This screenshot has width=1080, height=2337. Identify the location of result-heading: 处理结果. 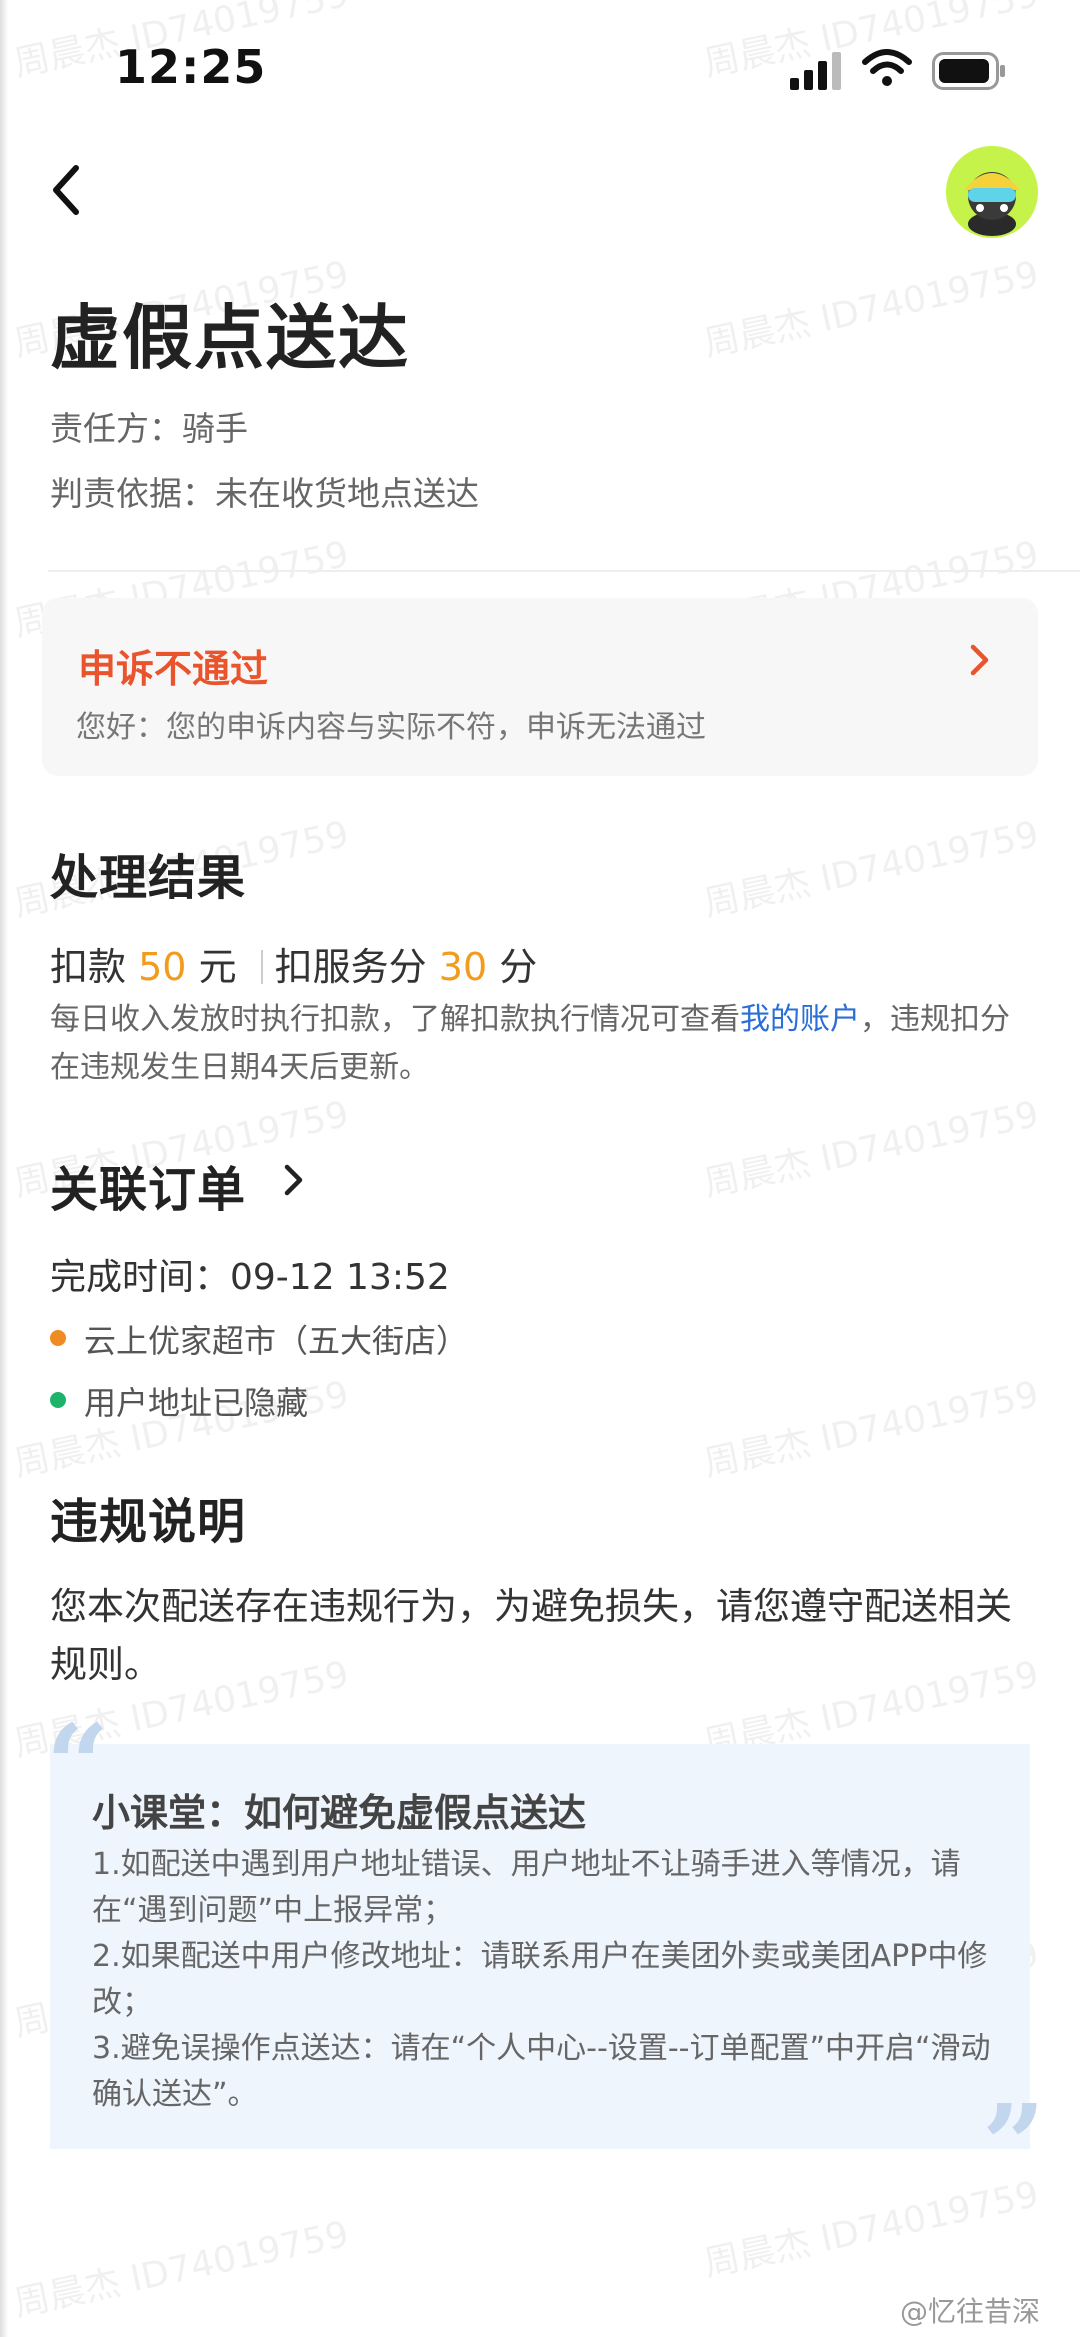
(148, 878).